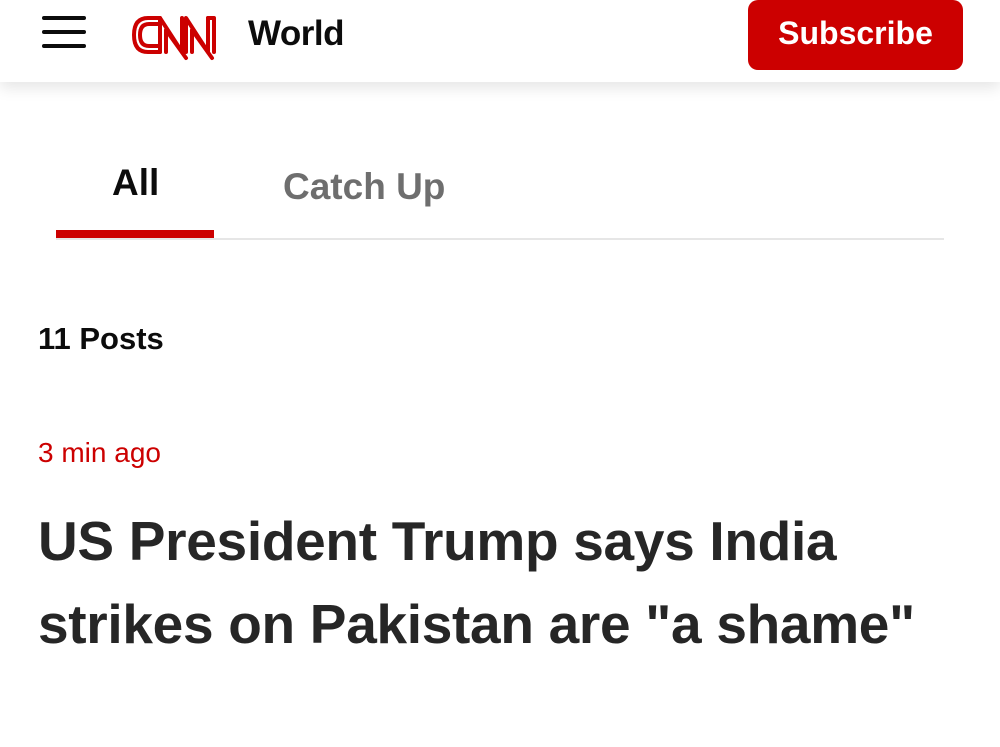 The image size is (1000, 747). I want to click on post-timestamp: 3 min ago, so click(99, 452).